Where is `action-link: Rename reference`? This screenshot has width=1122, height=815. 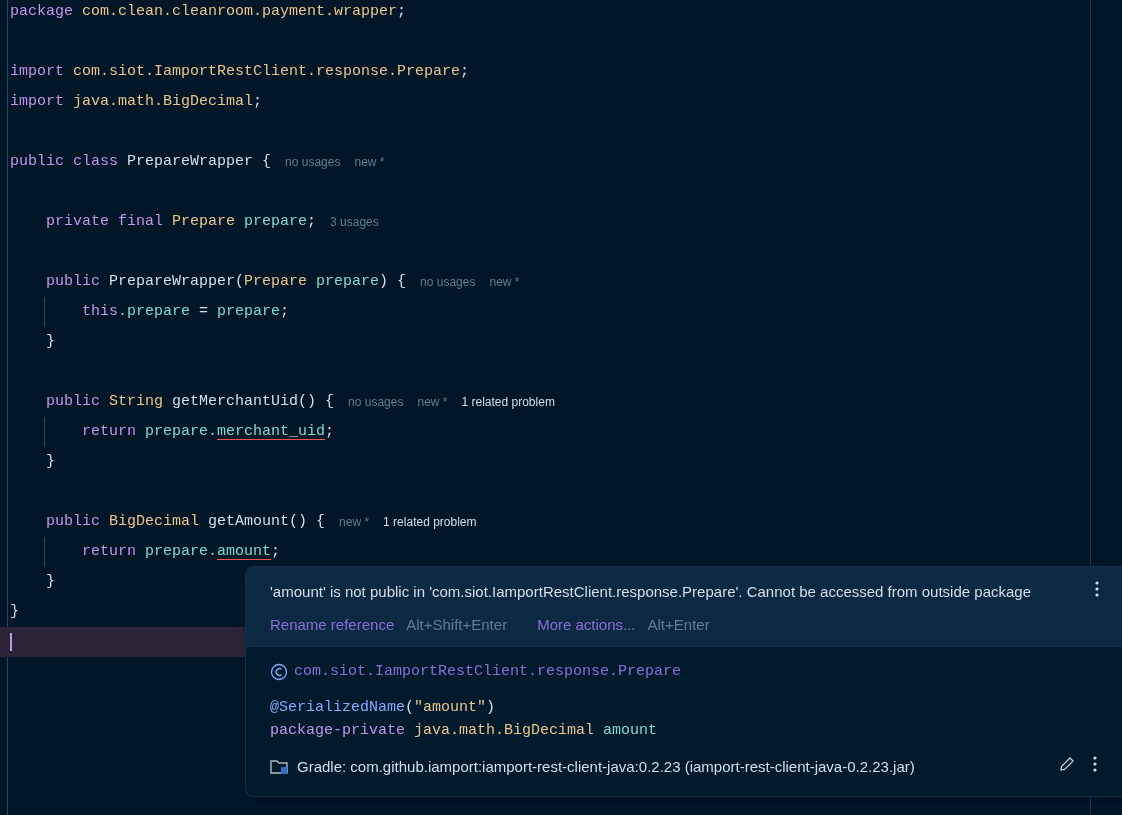
action-link: Rename reference is located at coordinates (332, 624).